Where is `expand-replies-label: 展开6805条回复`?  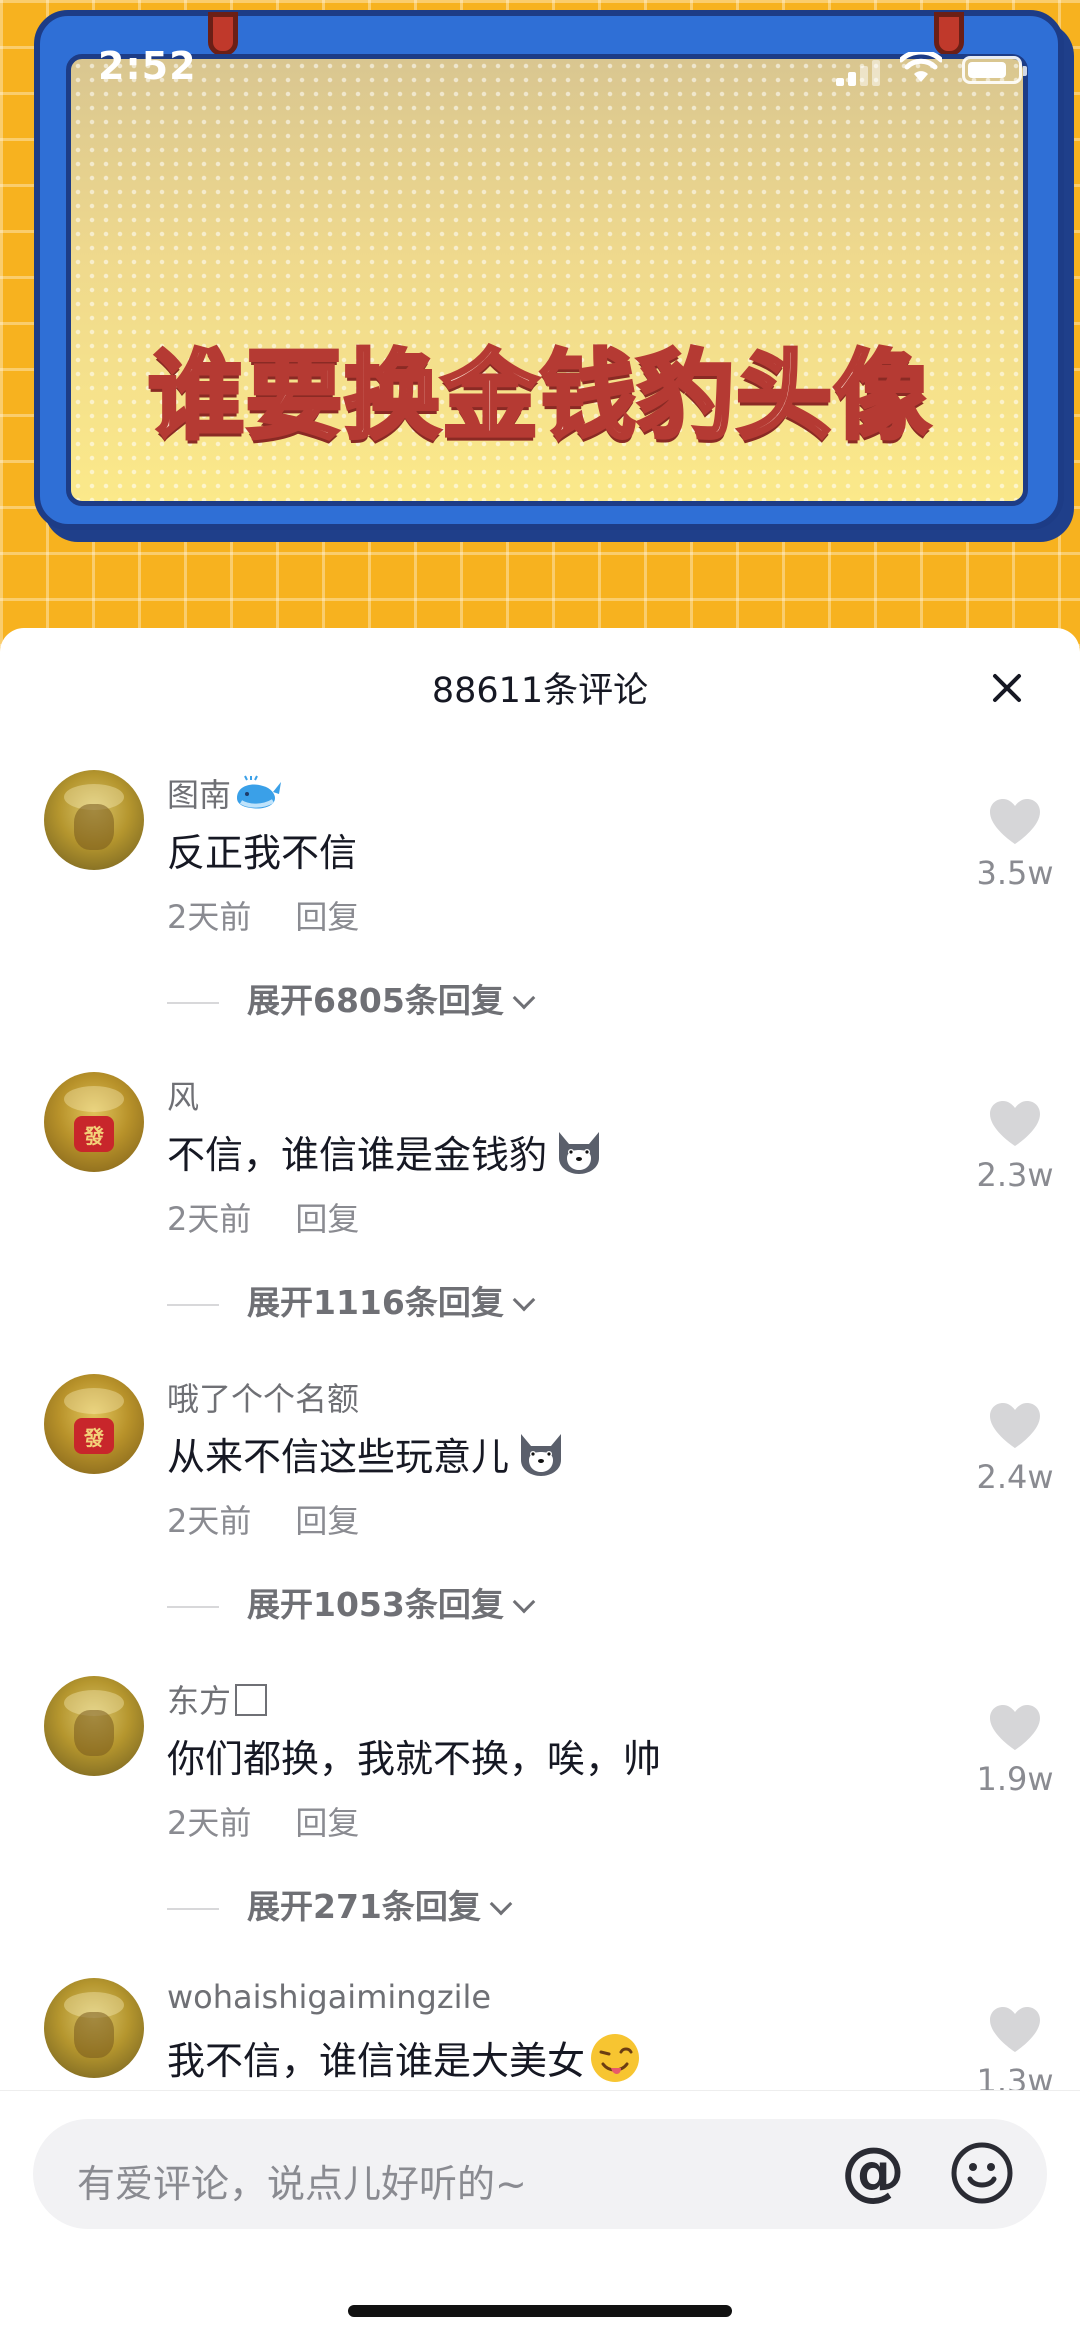 expand-replies-label: 展开6805条回复 is located at coordinates (375, 1000).